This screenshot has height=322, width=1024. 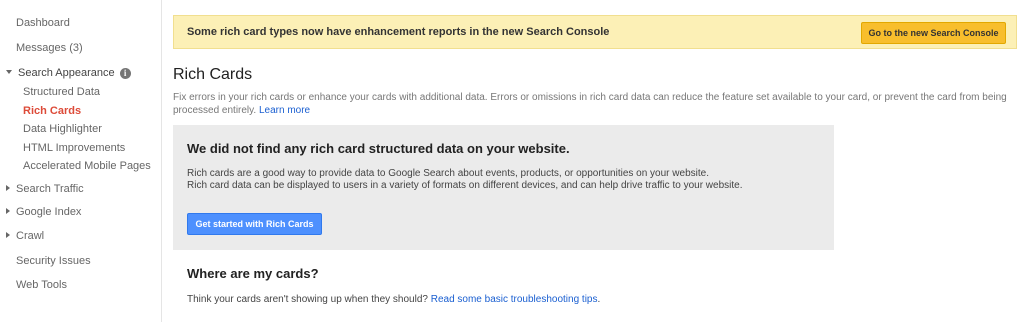 What do you see at coordinates (9, 72) in the screenshot?
I see `caret-down-icon` at bounding box center [9, 72].